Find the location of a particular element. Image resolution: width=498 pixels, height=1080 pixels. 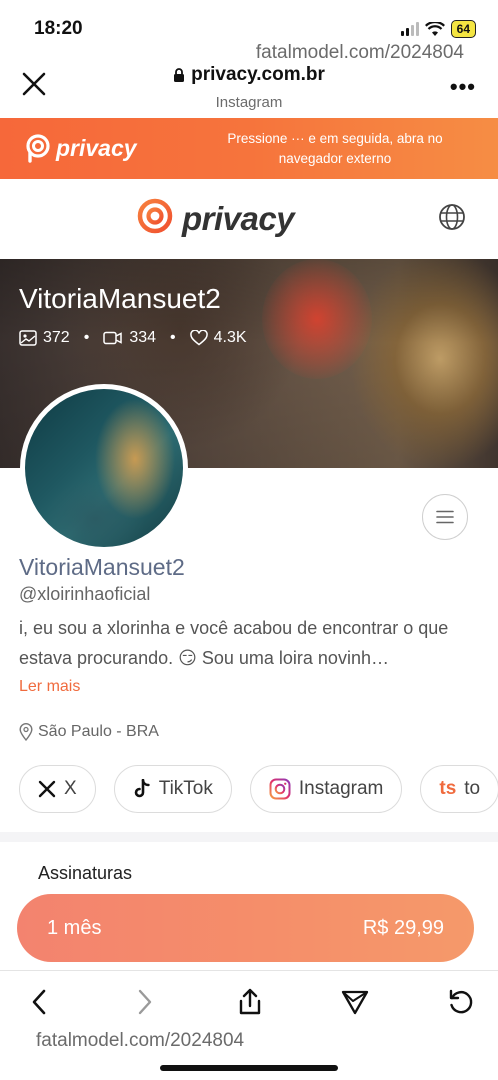

social-link-x: X is located at coordinates (57, 789).